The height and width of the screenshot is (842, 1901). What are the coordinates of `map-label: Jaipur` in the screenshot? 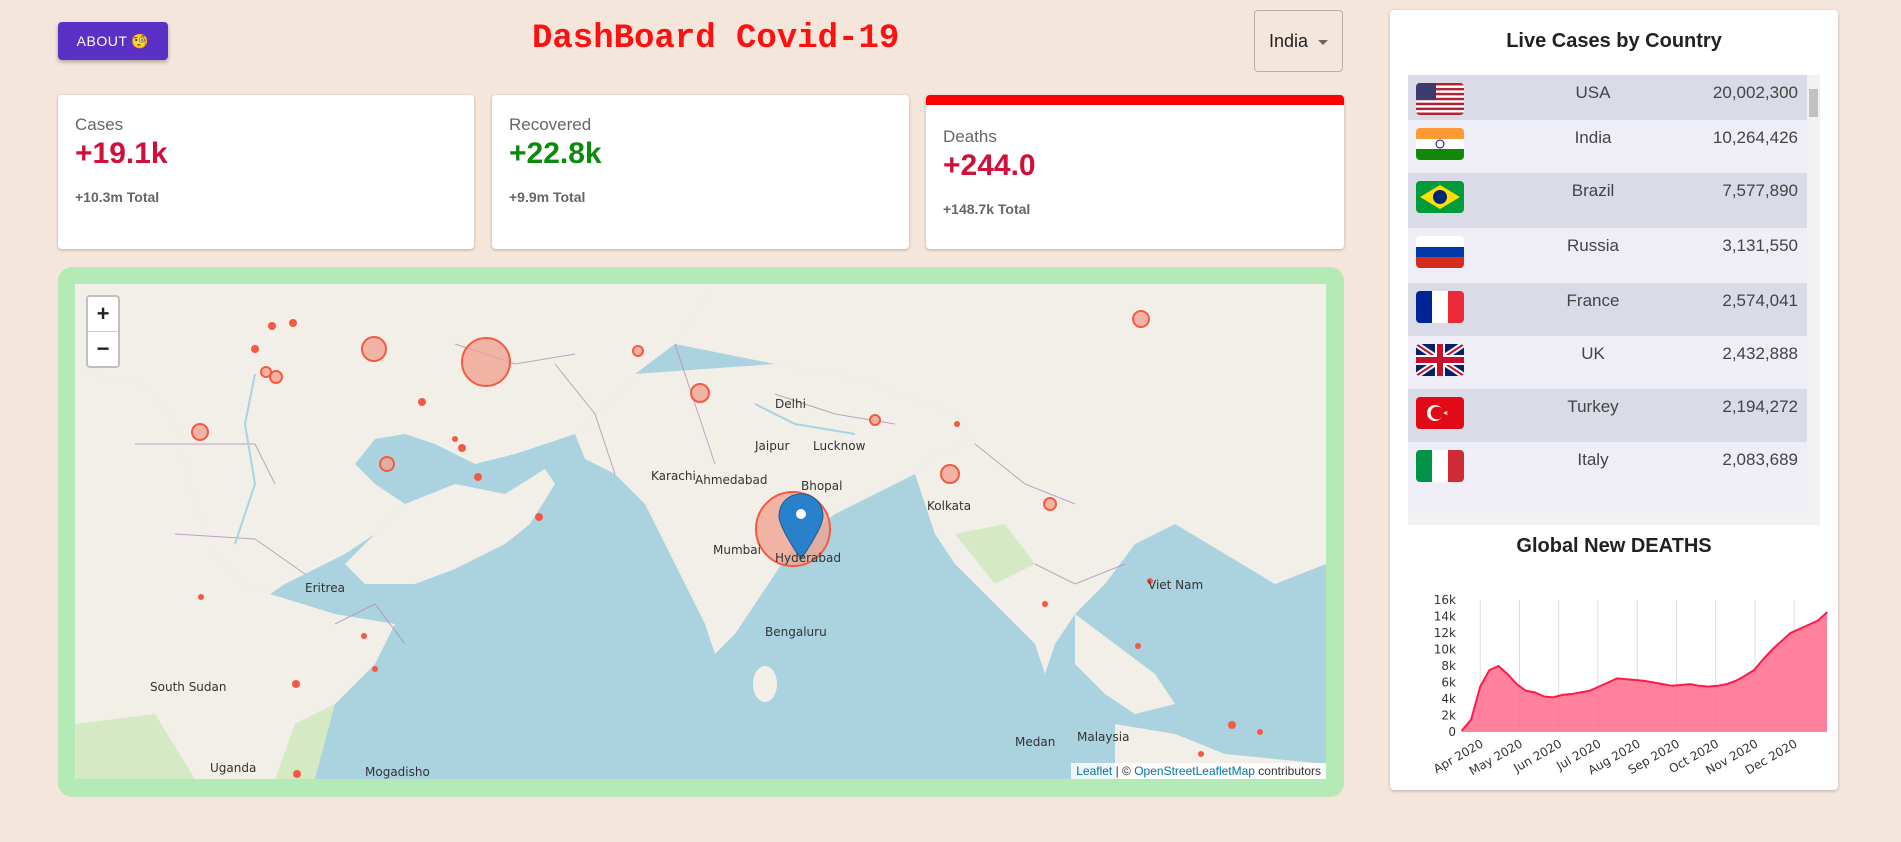 It's located at (771, 446).